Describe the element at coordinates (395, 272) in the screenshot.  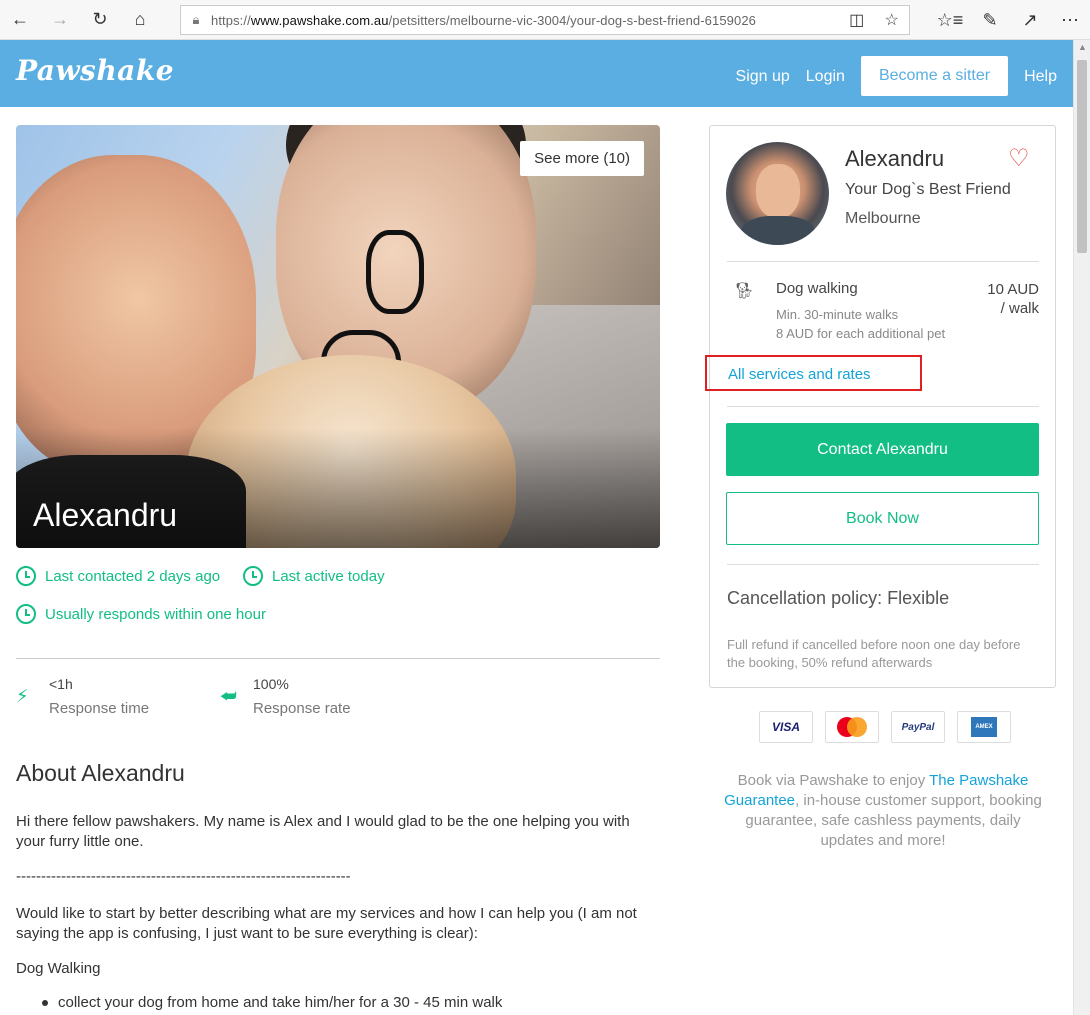
I see `photo-detail` at that location.